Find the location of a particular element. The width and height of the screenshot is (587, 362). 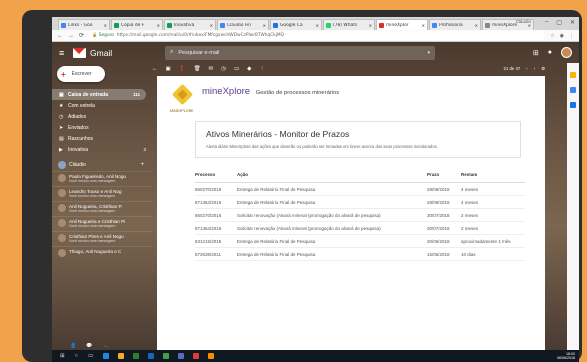

browser-tab: Profissiona ✕ is located at coordinates (455, 24).